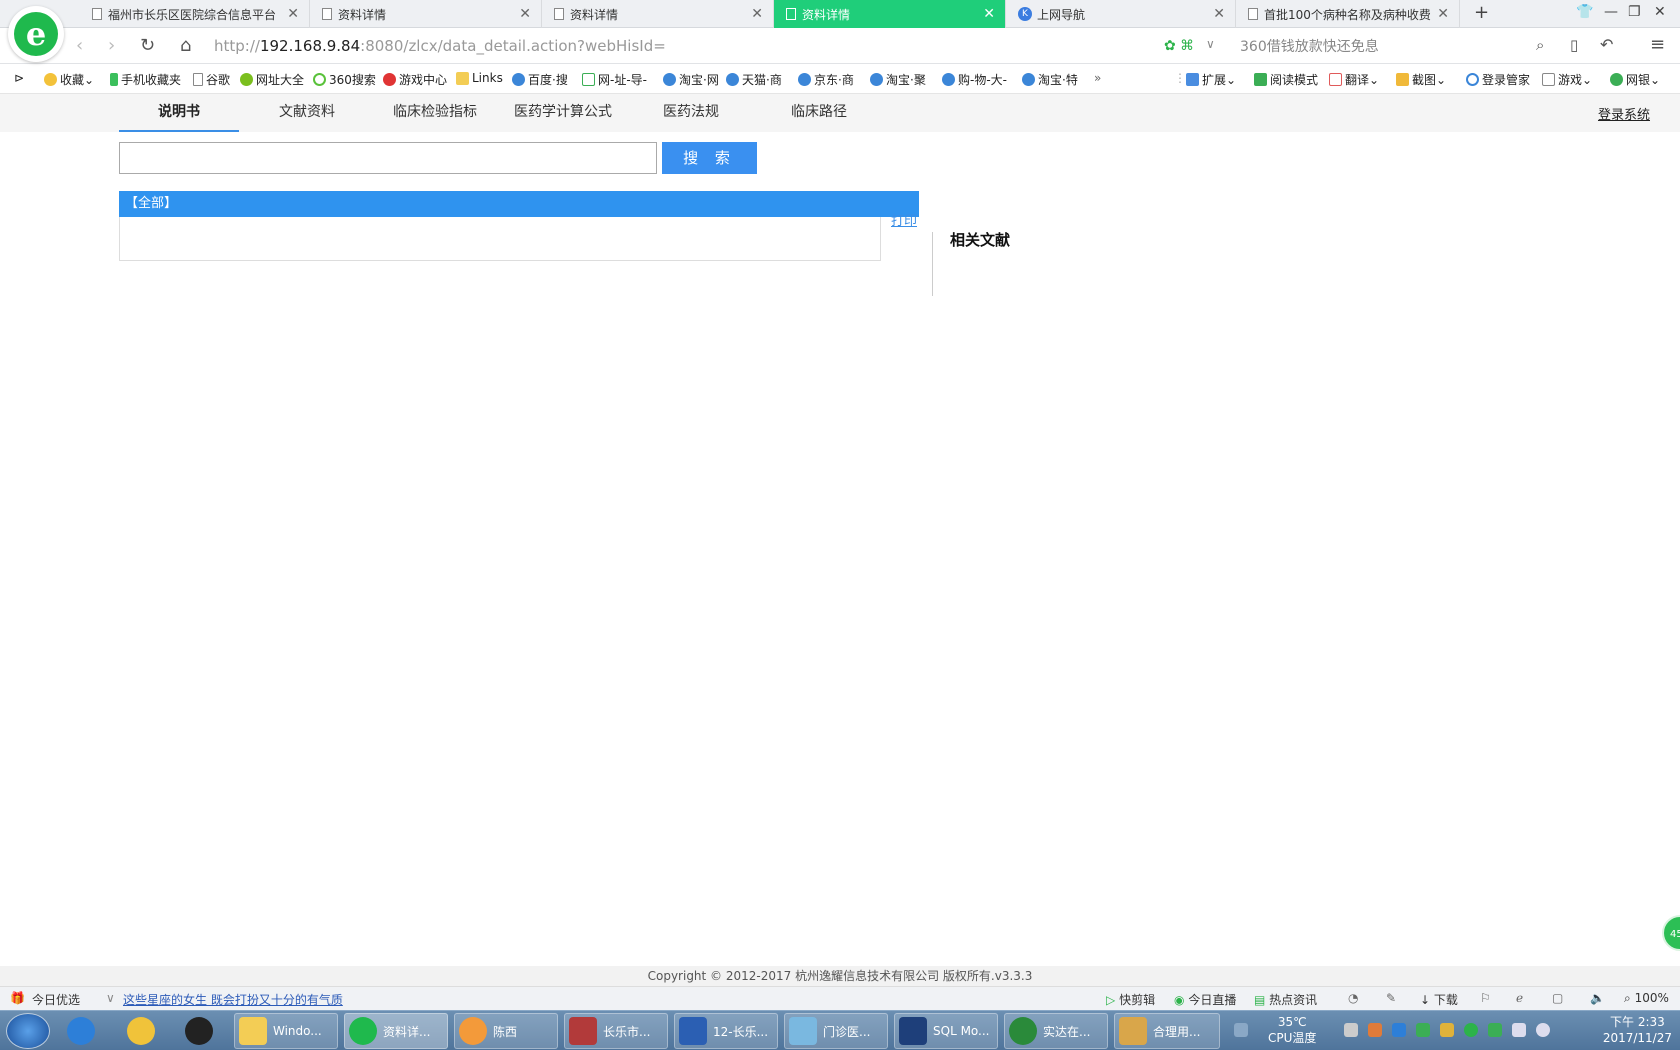  I want to click on keyboard-icon, so click(1241, 1030).